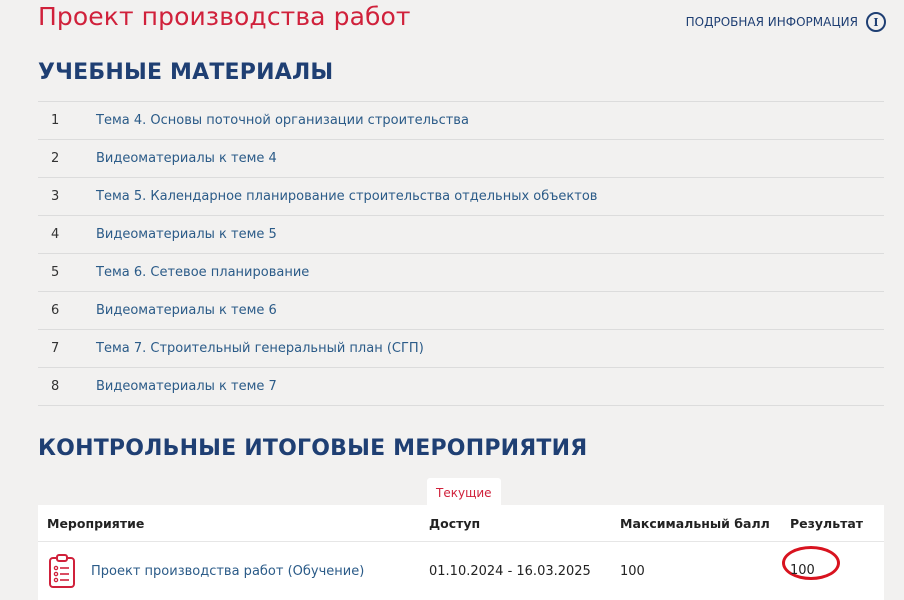  What do you see at coordinates (832, 562) in the screenshot?
I see `result-cell: 100` at bounding box center [832, 562].